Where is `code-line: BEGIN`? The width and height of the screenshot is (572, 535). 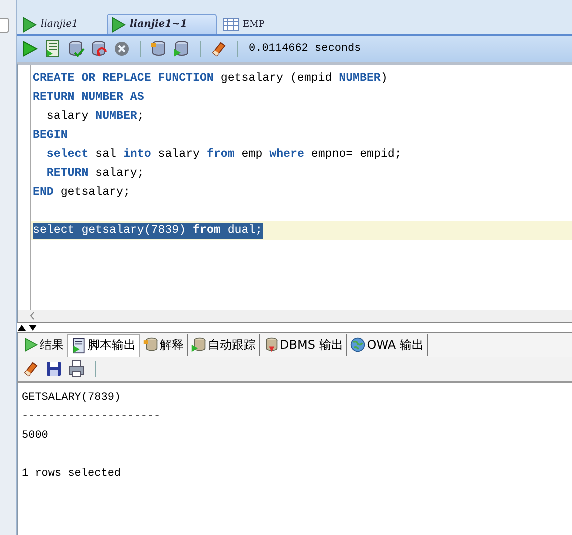 code-line: BEGIN is located at coordinates (50, 136).